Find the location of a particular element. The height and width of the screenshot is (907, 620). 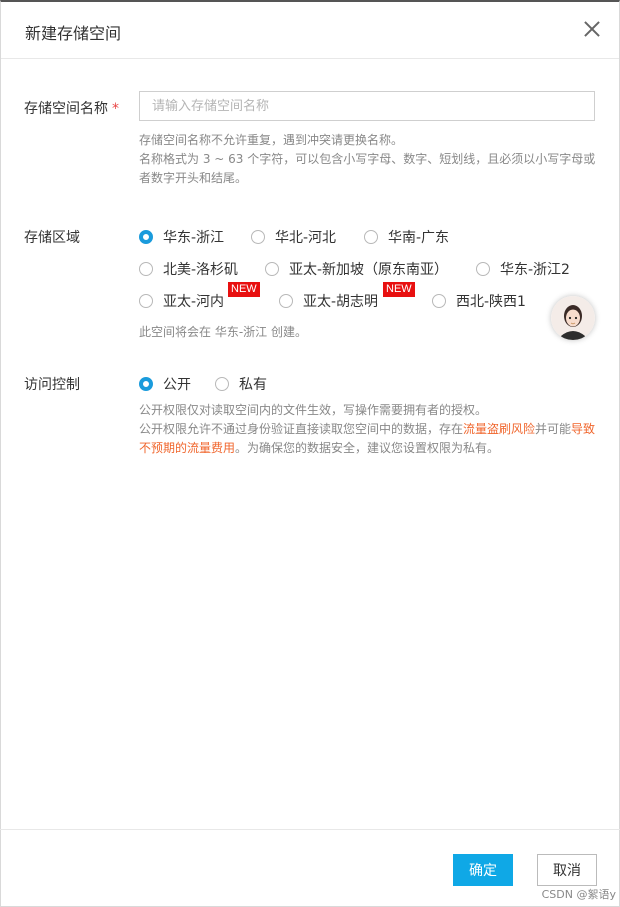

region-option-na-losangeles: 北美-洛杉矶 is located at coordinates (188, 269).